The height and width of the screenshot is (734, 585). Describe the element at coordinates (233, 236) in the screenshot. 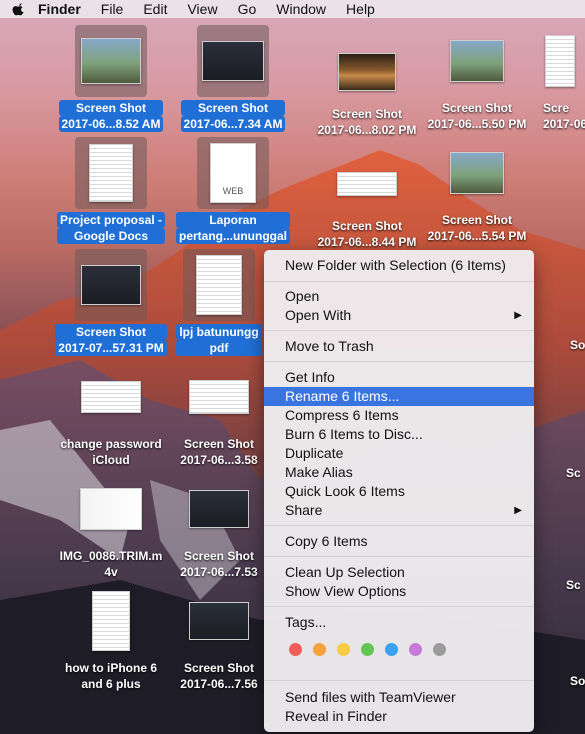

I see `icon-label-line2: pertang...unun​ggal` at that location.